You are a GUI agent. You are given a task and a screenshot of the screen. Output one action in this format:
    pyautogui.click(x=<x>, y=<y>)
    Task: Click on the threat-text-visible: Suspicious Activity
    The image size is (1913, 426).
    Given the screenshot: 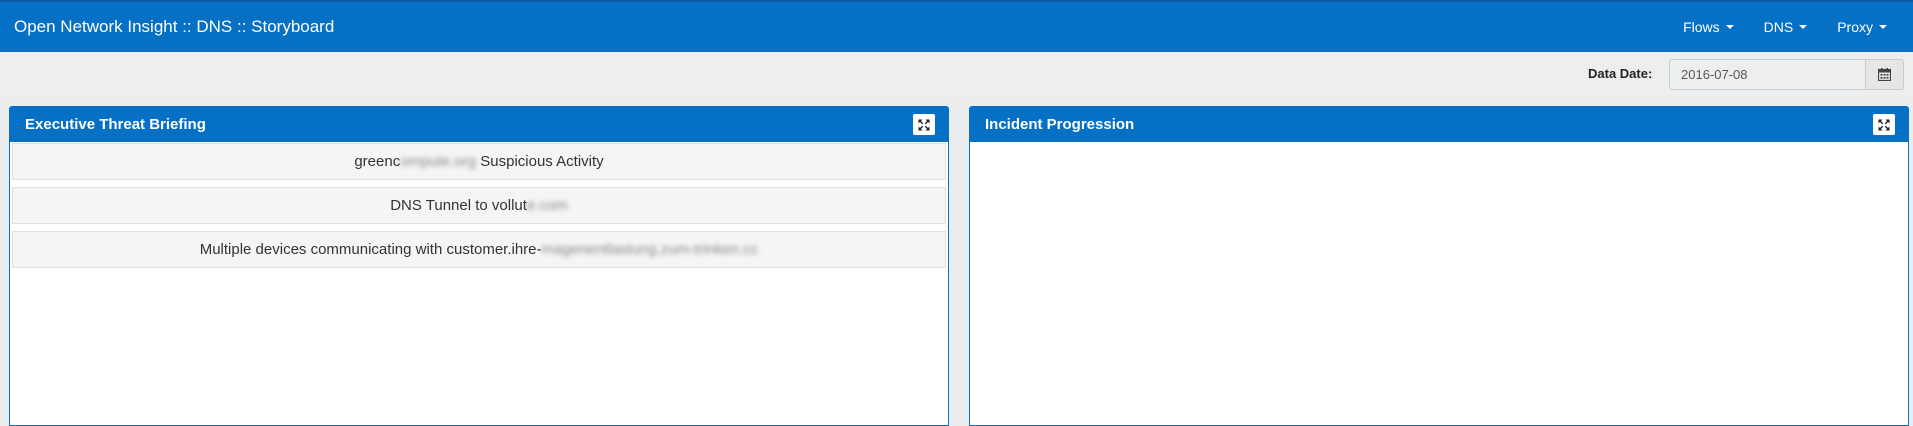 What is the action you would take?
    pyautogui.click(x=540, y=161)
    